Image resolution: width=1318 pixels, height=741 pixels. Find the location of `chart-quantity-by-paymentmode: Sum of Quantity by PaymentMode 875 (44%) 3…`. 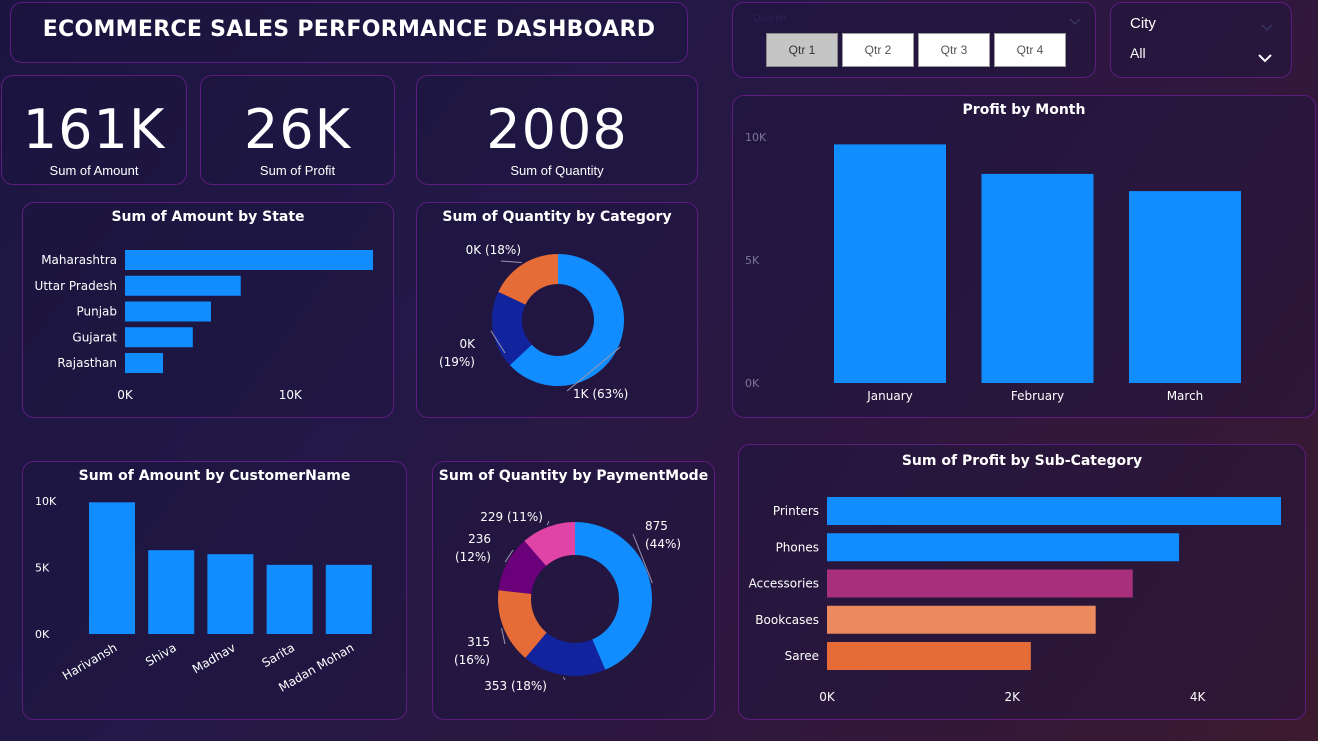

chart-quantity-by-paymentmode: Sum of Quantity by PaymentMode 875 (44%) 3… is located at coordinates (573, 590).